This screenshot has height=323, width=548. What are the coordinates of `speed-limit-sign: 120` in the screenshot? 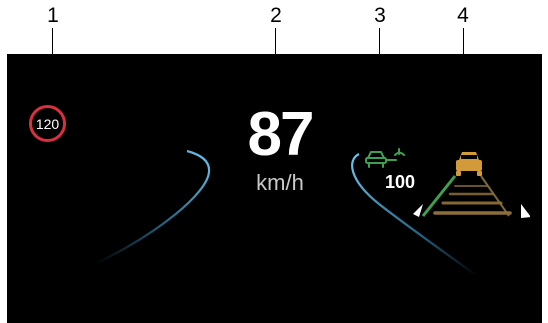 It's located at (47, 123).